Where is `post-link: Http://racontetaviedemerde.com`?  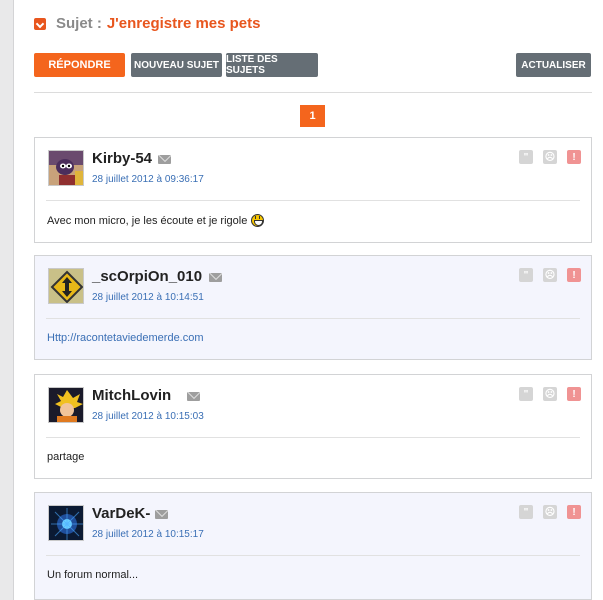 post-link: Http://racontetaviedemerde.com is located at coordinates (125, 338).